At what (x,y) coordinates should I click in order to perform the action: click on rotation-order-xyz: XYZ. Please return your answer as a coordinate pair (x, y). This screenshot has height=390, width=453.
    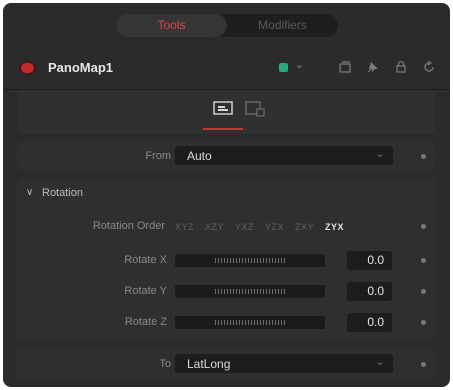
    Looking at the image, I should click on (184, 227).